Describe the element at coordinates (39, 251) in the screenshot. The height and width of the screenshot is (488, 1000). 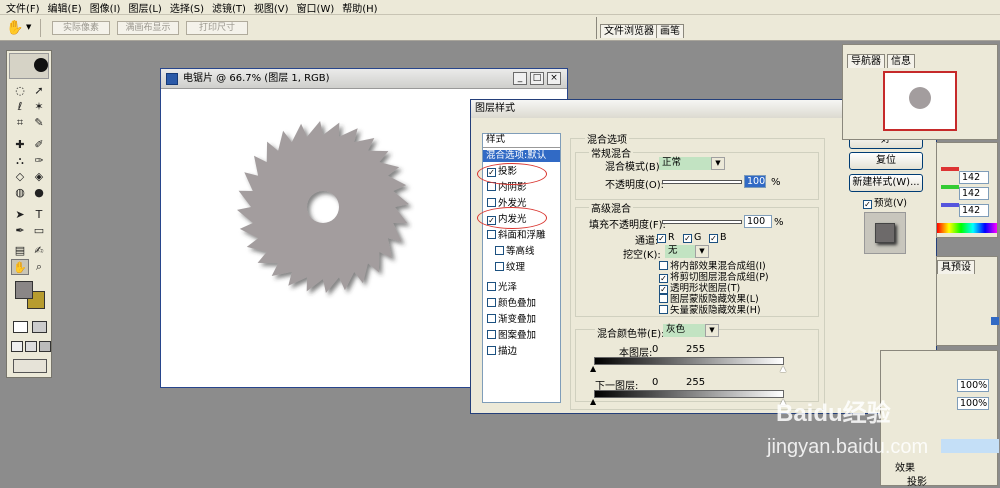
I see `eyedropper-icon: ✍` at that location.